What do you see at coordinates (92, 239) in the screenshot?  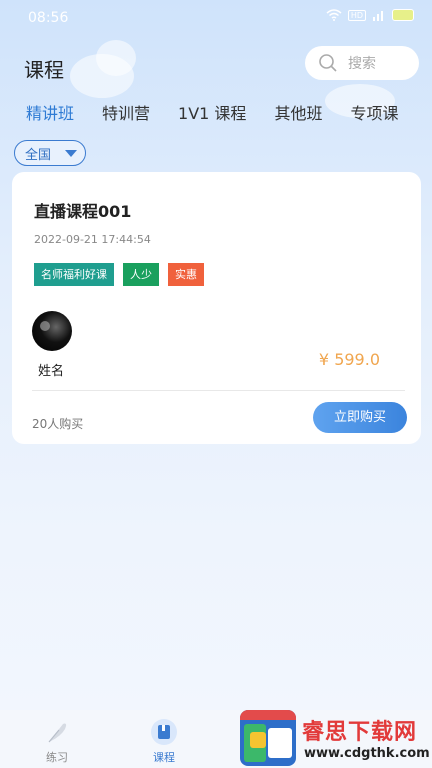 I see `course-datetime: 2022-09-21 17:44:54` at bounding box center [92, 239].